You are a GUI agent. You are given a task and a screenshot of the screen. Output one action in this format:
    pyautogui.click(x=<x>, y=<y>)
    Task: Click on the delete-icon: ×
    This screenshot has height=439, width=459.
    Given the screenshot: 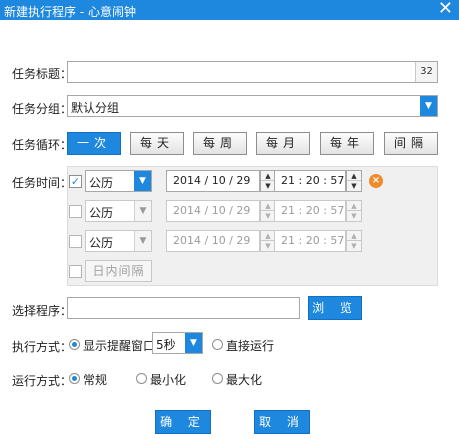 What is the action you would take?
    pyautogui.click(x=376, y=181)
    